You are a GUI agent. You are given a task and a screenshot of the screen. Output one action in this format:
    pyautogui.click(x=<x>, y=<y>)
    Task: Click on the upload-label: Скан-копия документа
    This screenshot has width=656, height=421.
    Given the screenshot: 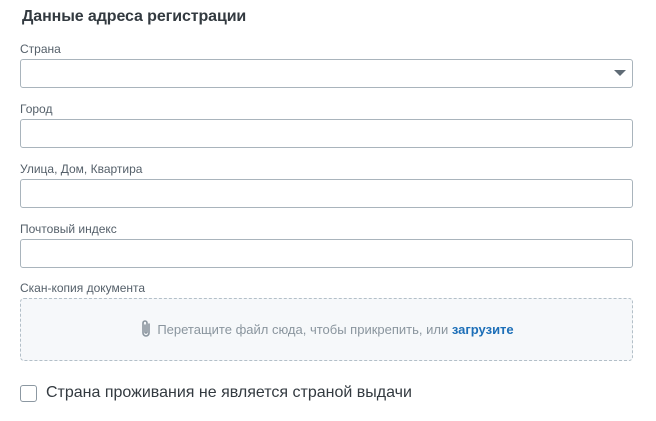 What is the action you would take?
    pyautogui.click(x=83, y=288)
    